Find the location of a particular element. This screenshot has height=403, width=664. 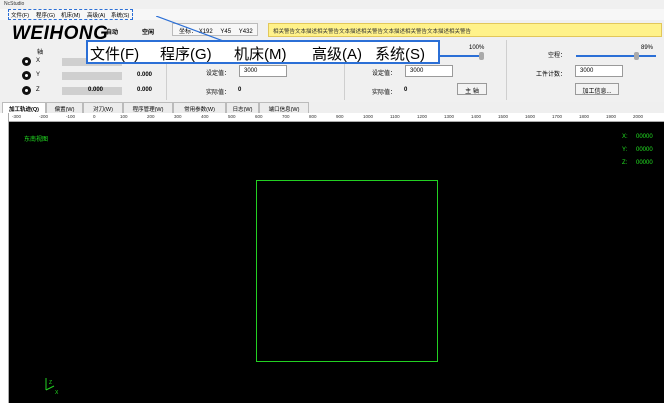

ruler-tick-label: 700 is located at coordinates (286, 116).